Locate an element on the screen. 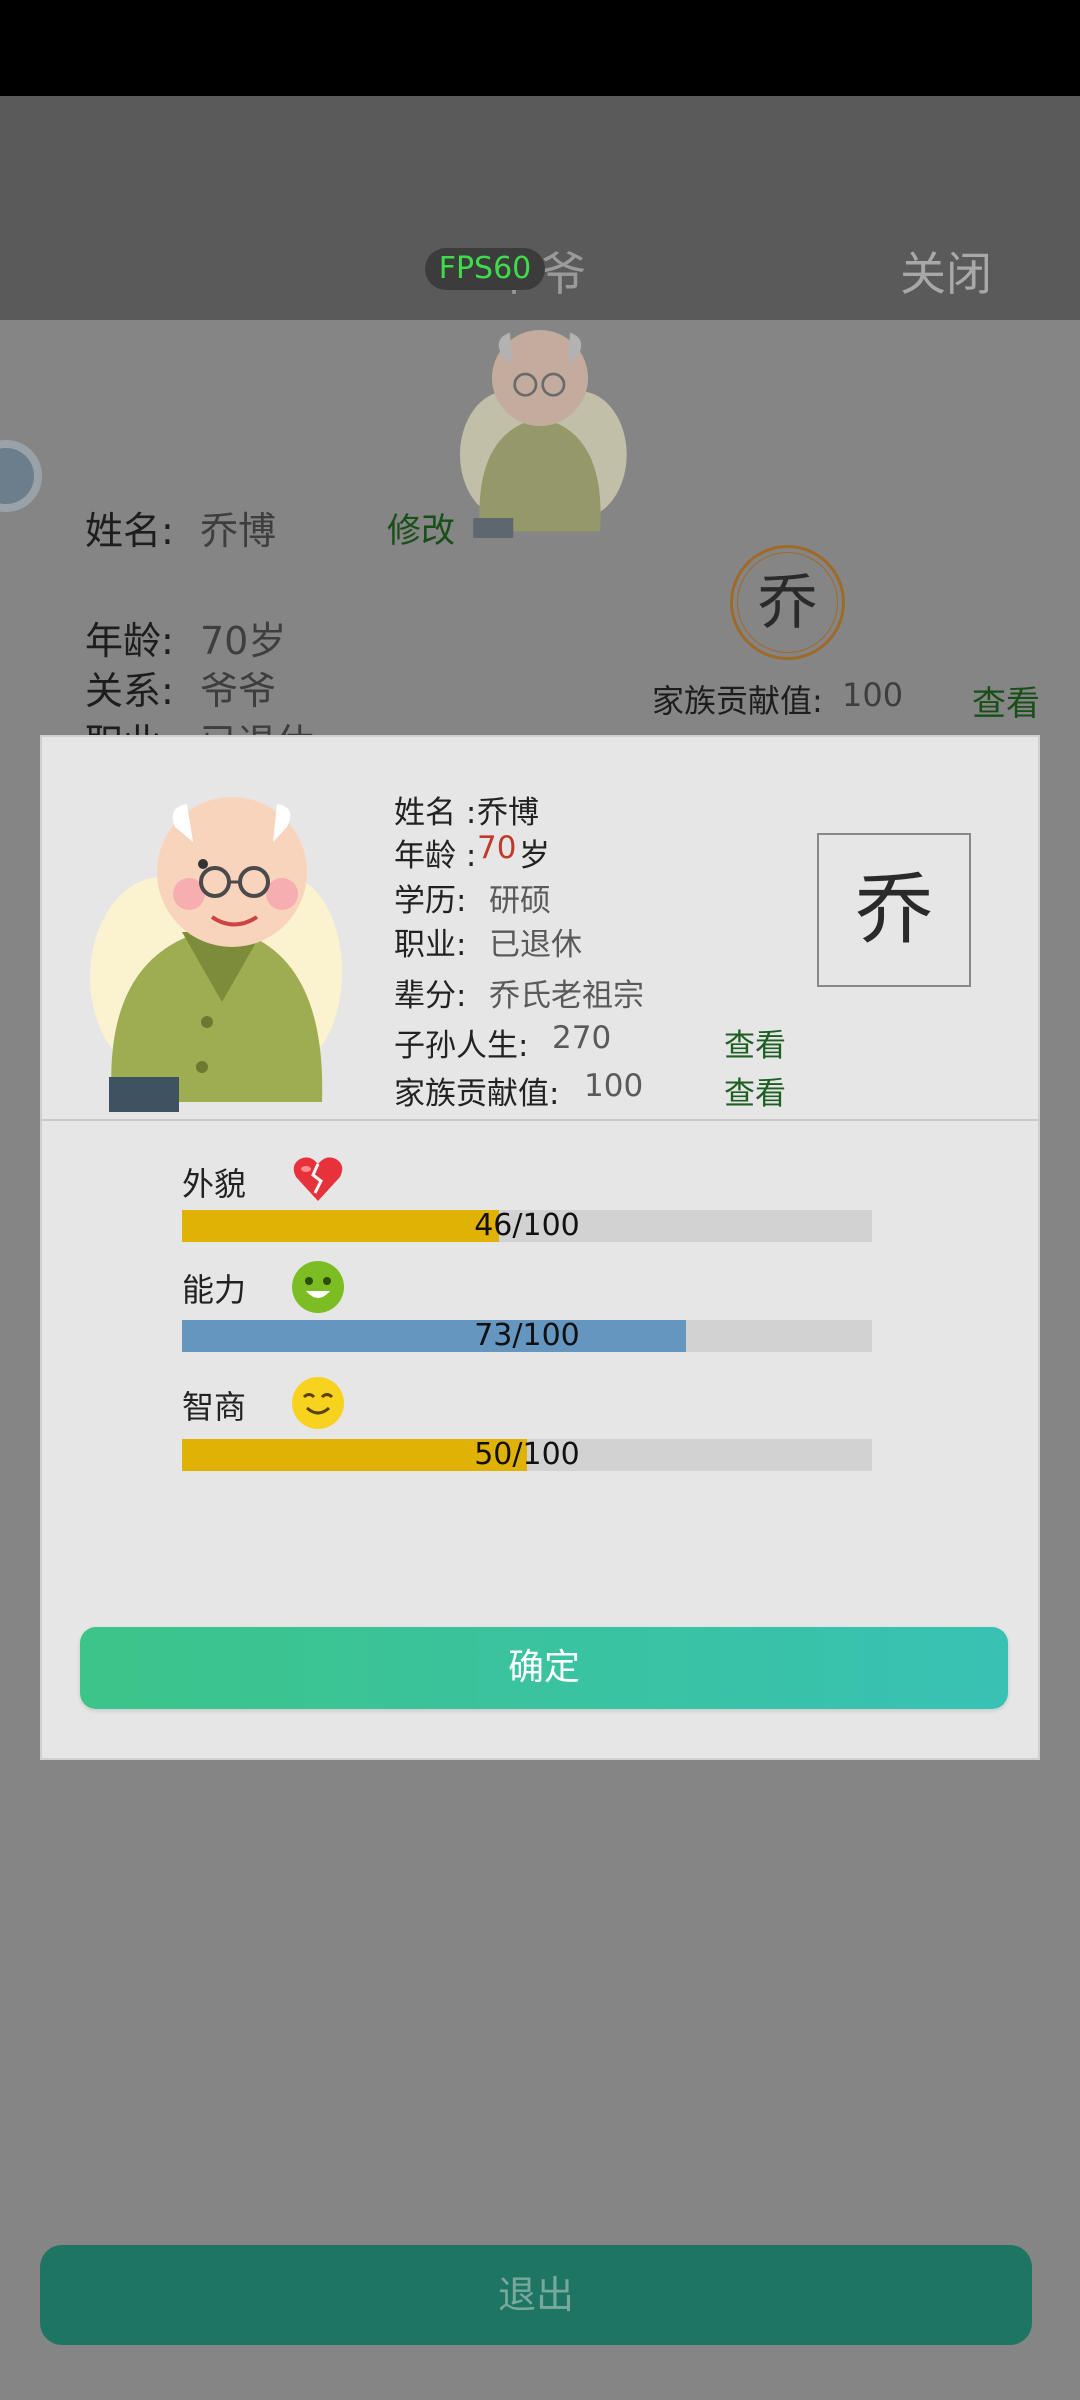 The width and height of the screenshot is (1080, 2400). bg-relation-label: 关系: is located at coordinates (129, 691).